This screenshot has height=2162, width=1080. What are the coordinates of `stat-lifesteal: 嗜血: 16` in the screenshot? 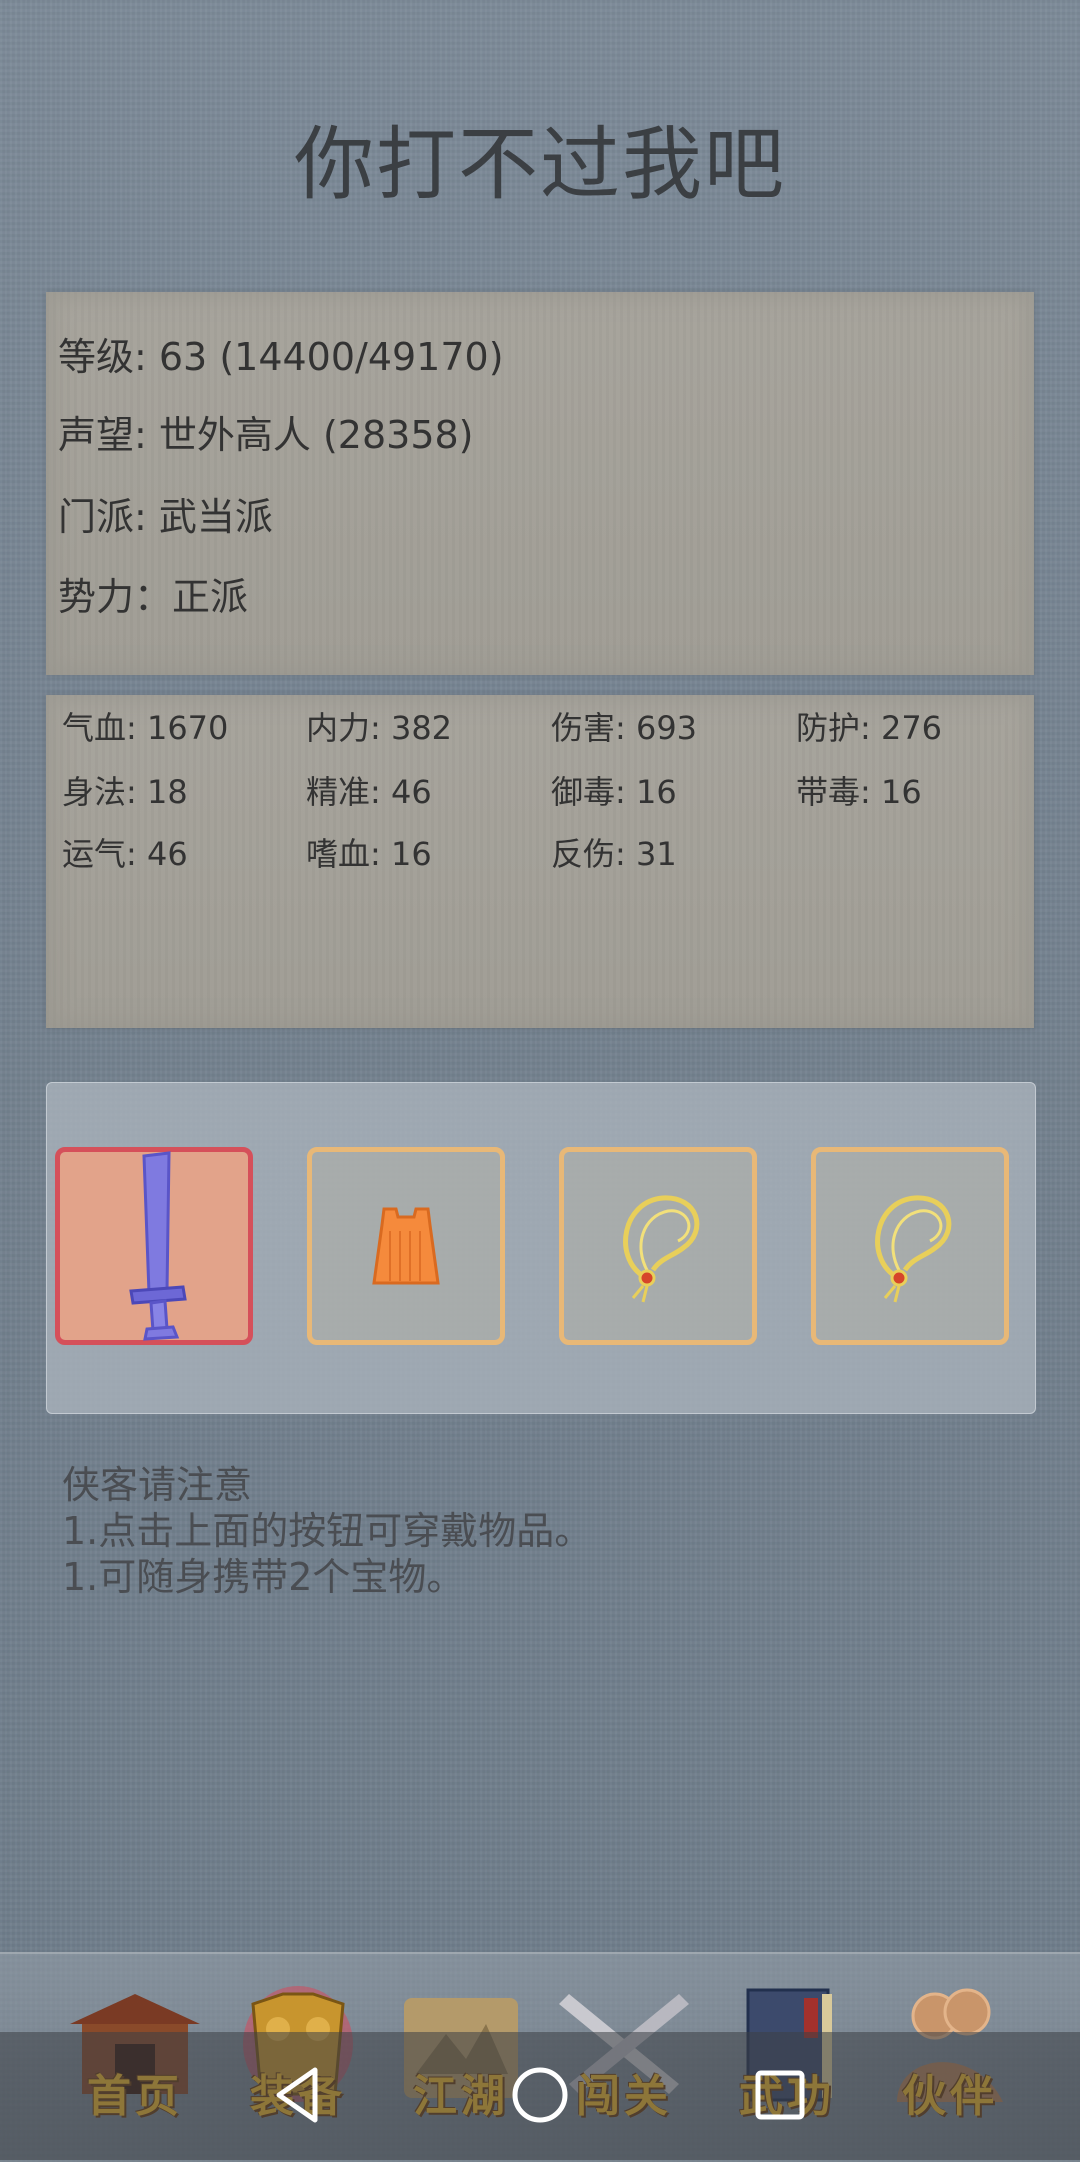 It's located at (369, 854).